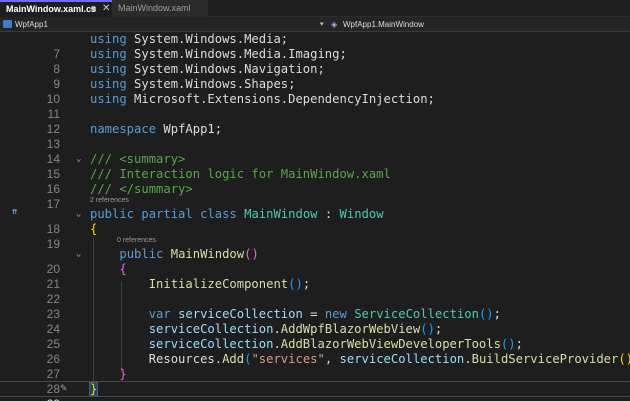 This screenshot has height=401, width=630. Describe the element at coordinates (315, 236) in the screenshot. I see `code-line: 19 {` at that location.